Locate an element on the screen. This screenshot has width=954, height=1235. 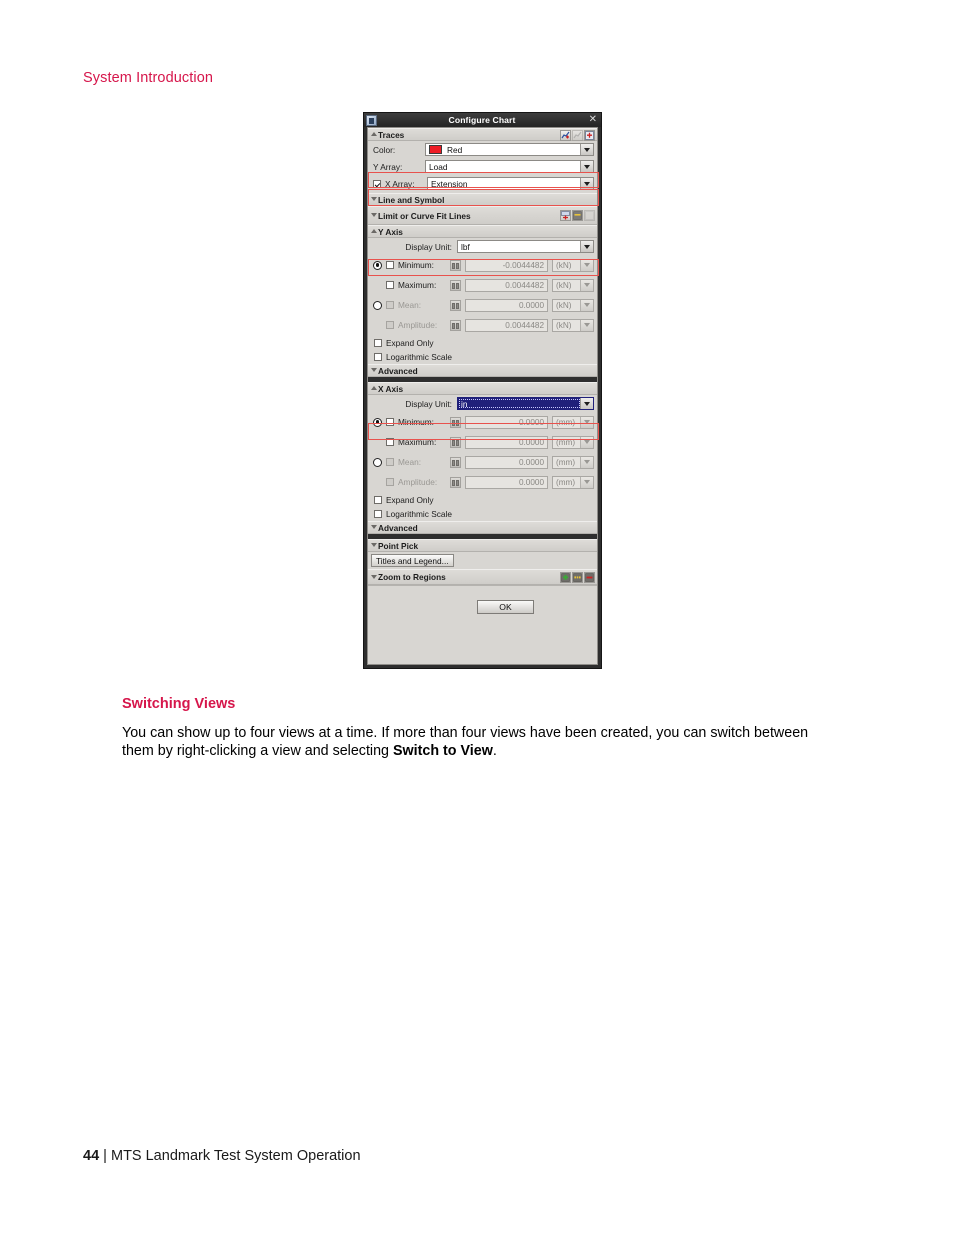
x-axis-maximum-unit-combo: (mm) is located at coordinates (573, 442).